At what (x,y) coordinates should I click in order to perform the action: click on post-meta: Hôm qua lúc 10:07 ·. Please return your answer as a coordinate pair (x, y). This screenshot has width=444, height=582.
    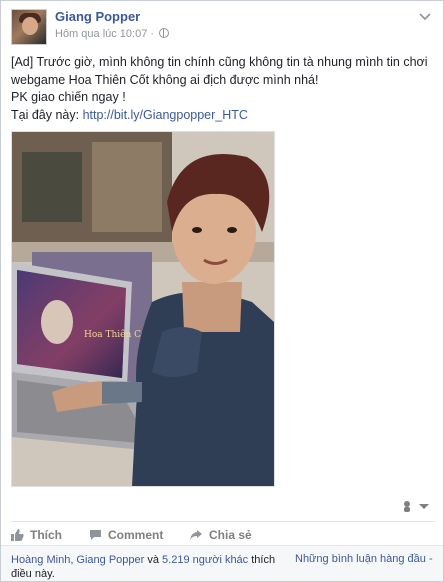
    Looking at the image, I should click on (112, 34).